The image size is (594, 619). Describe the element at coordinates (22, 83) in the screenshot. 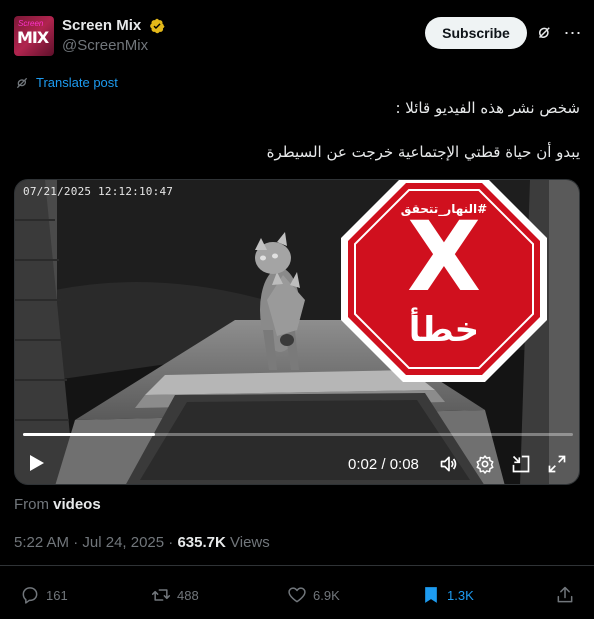

I see `translate-icon` at that location.